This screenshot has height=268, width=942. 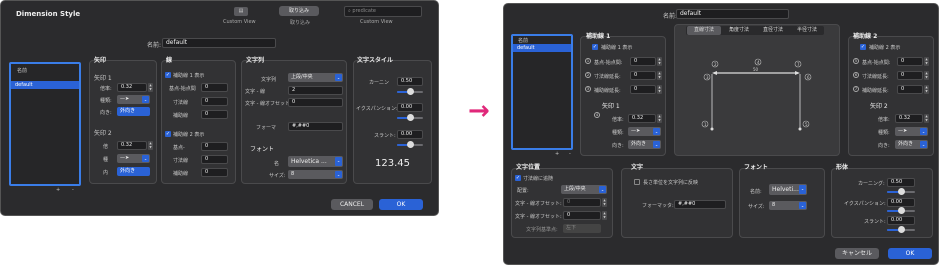 I want to click on ext1-aux-stepper: ▲ ▼, so click(x=659, y=89).